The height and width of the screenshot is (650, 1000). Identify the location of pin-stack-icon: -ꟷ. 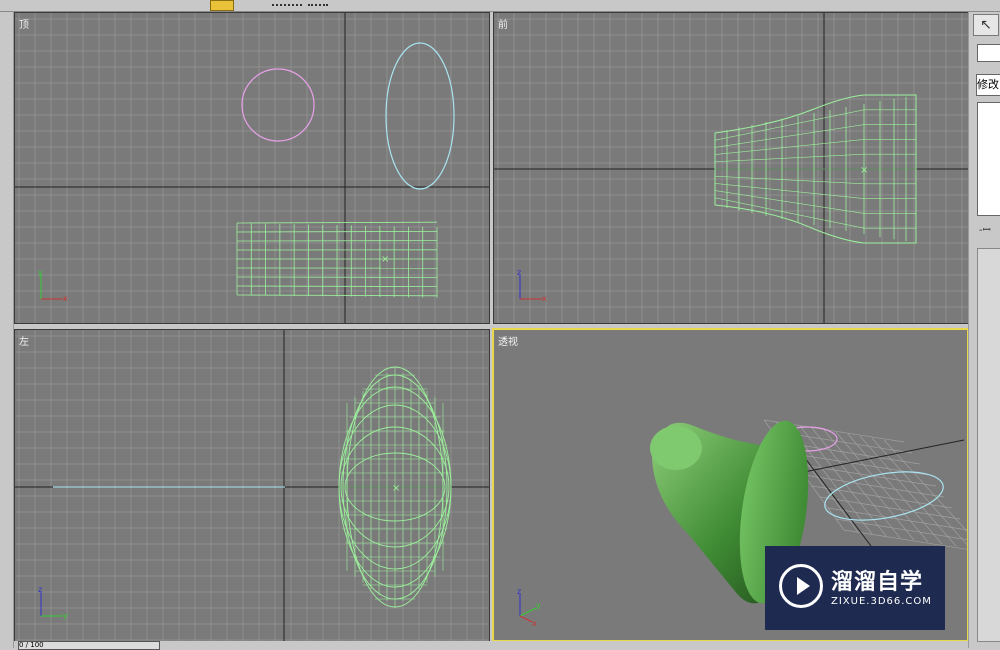
(985, 229).